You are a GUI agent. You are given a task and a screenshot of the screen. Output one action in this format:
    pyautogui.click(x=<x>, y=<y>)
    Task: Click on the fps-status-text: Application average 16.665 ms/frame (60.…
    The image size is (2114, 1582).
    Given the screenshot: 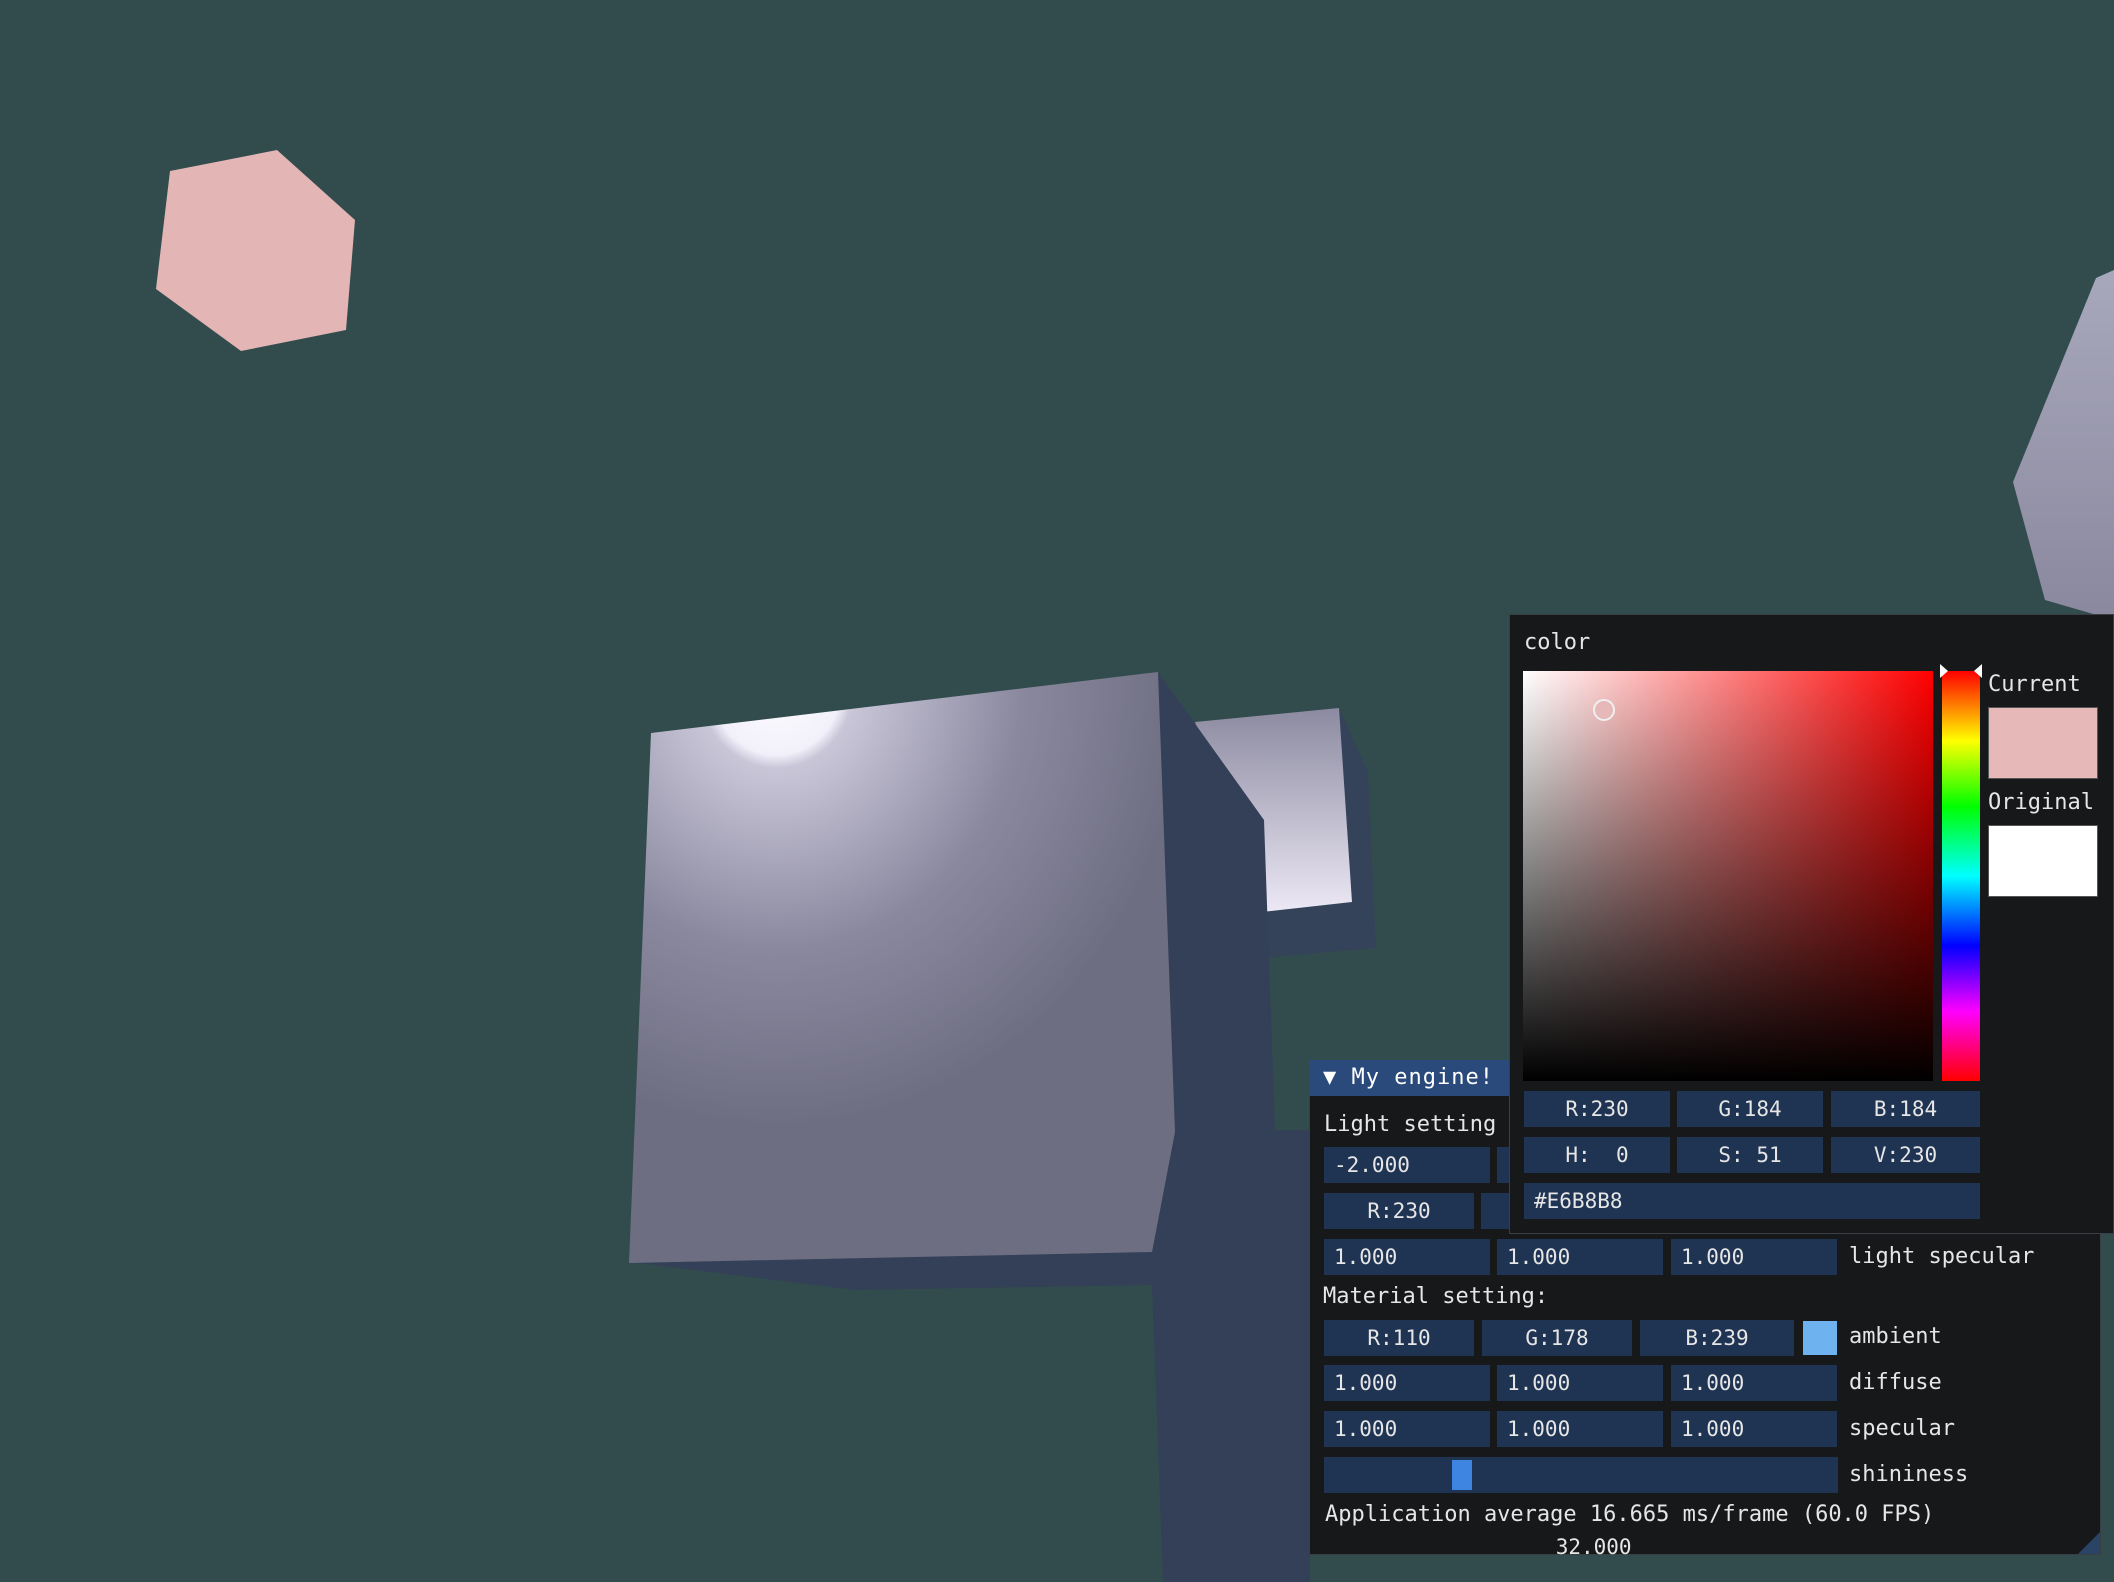 What is the action you would take?
    pyautogui.click(x=1630, y=1514)
    